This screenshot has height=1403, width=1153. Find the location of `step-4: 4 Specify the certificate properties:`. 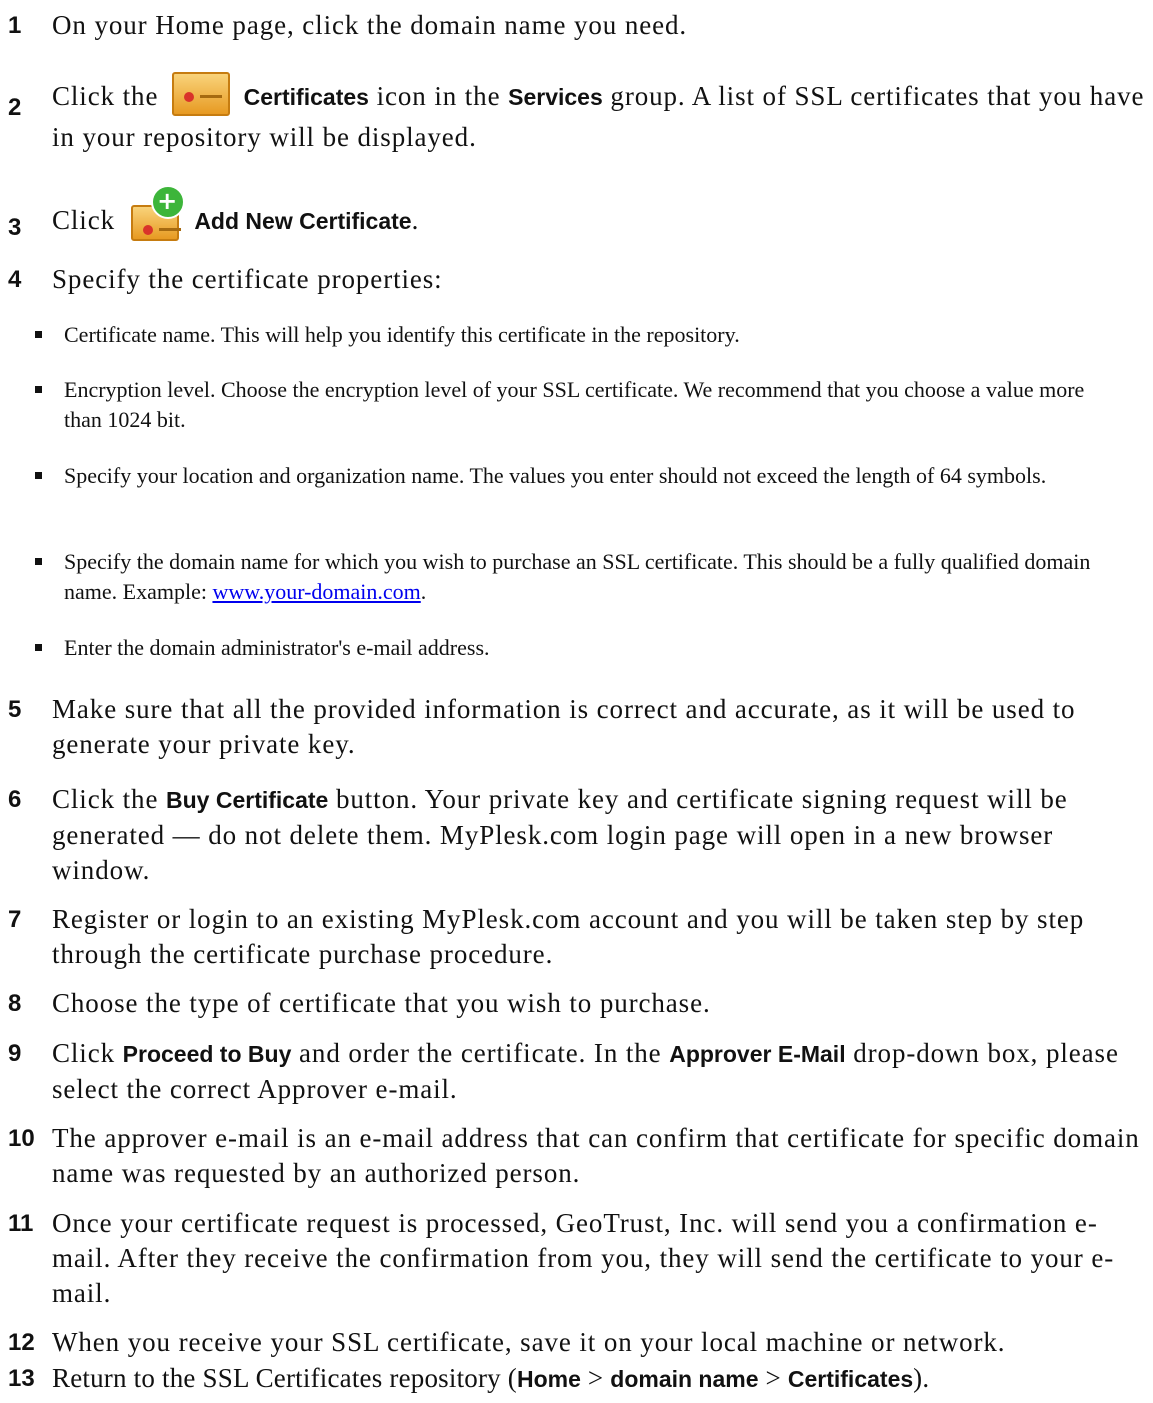

step-4: 4 Specify the certificate properties: is located at coordinates (578, 279).